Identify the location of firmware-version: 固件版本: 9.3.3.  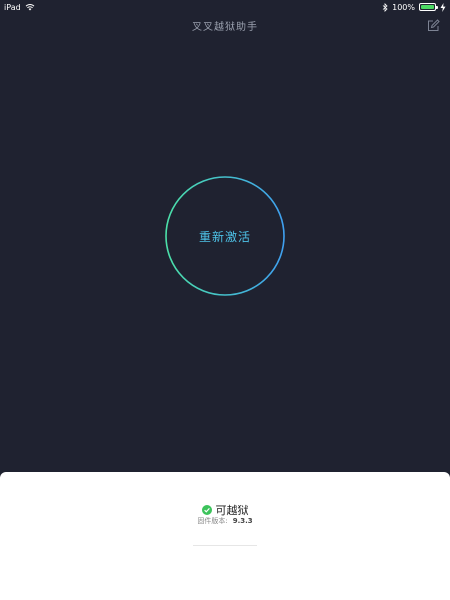
(225, 521).